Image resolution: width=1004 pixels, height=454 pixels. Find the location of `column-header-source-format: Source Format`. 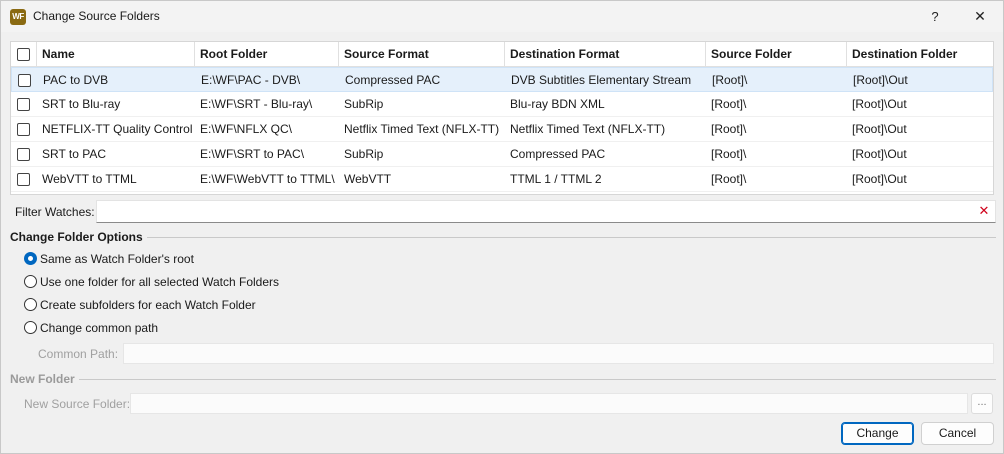

column-header-source-format: Source Format is located at coordinates (422, 54).